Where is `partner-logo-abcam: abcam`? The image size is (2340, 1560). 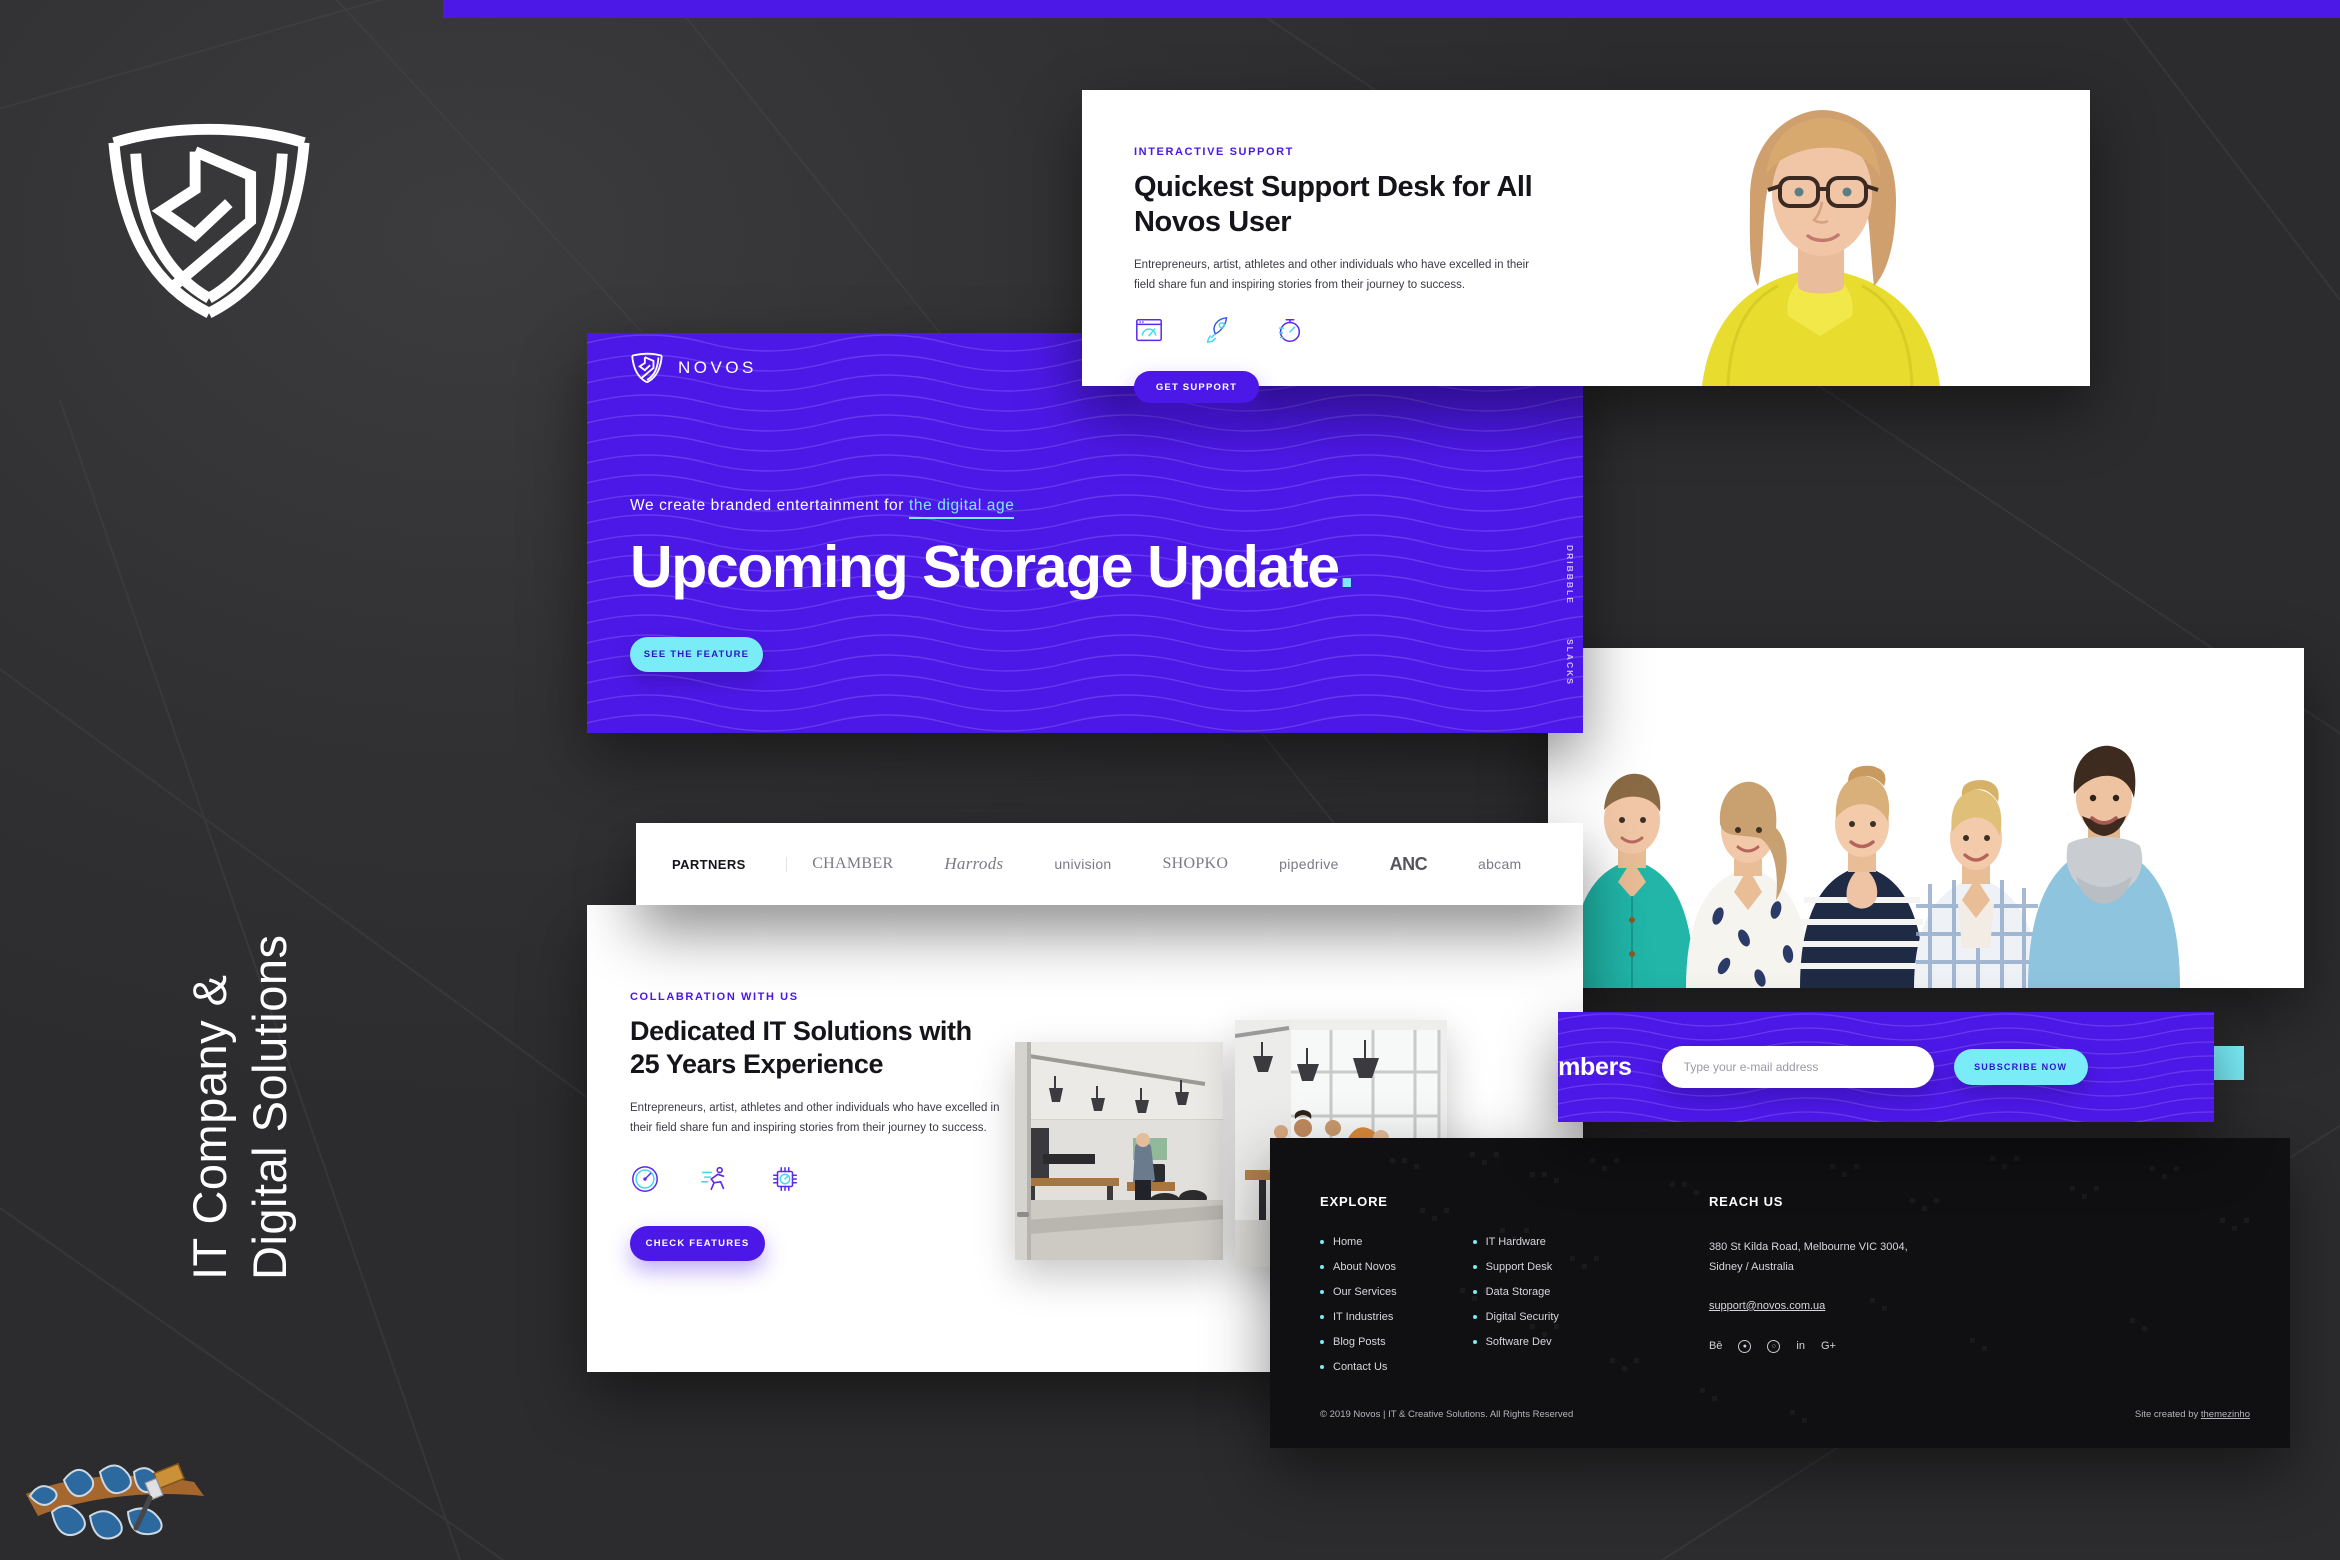
partner-logo-abcam: abcam is located at coordinates (1500, 864).